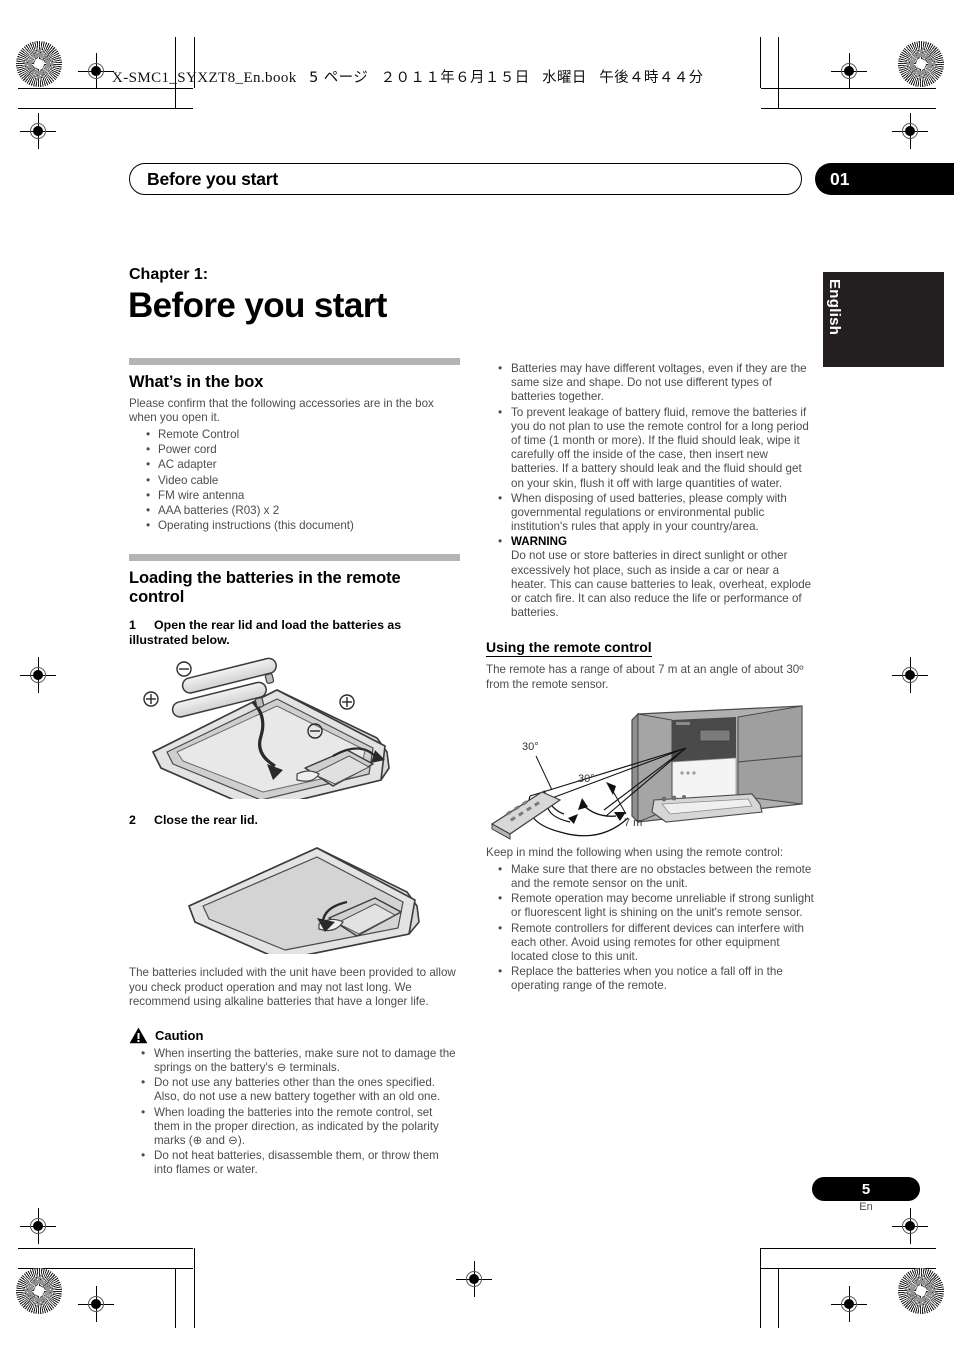  I want to click on list-item: Remote Control, so click(294, 434).